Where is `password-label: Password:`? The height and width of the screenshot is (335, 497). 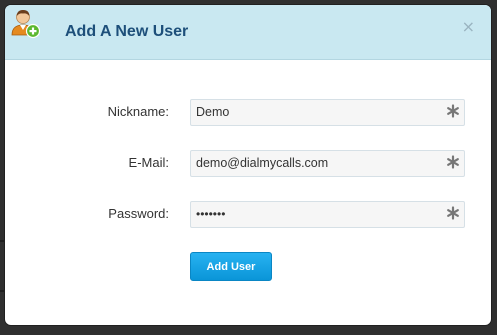
password-label: Password: is located at coordinates (138, 213).